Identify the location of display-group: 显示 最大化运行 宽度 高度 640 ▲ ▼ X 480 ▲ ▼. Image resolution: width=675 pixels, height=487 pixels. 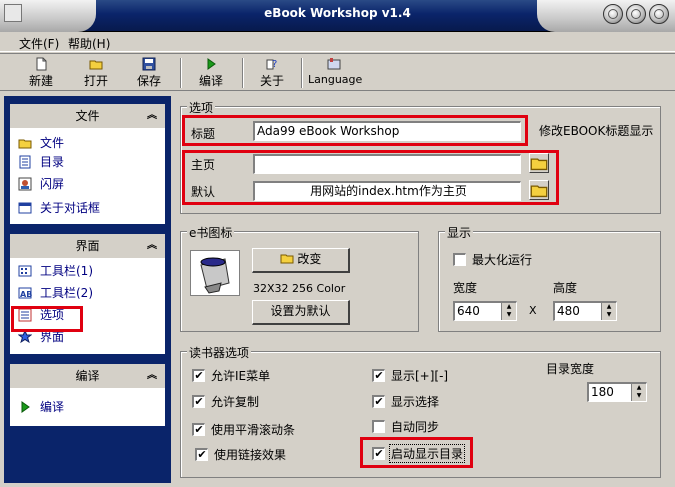
(549, 278).